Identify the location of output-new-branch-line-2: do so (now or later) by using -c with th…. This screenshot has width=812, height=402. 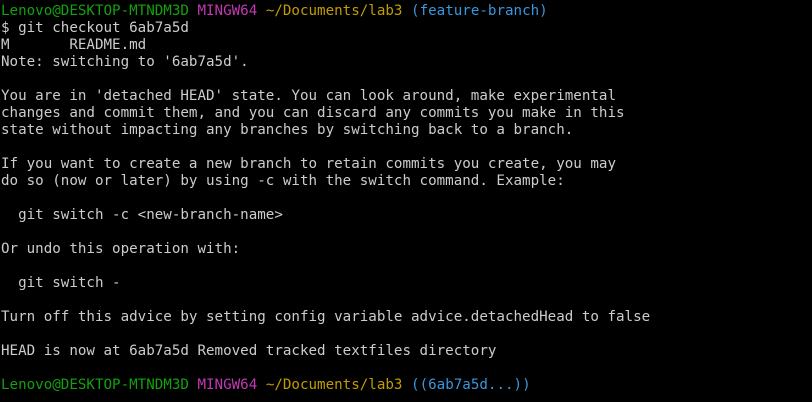
(283, 181).